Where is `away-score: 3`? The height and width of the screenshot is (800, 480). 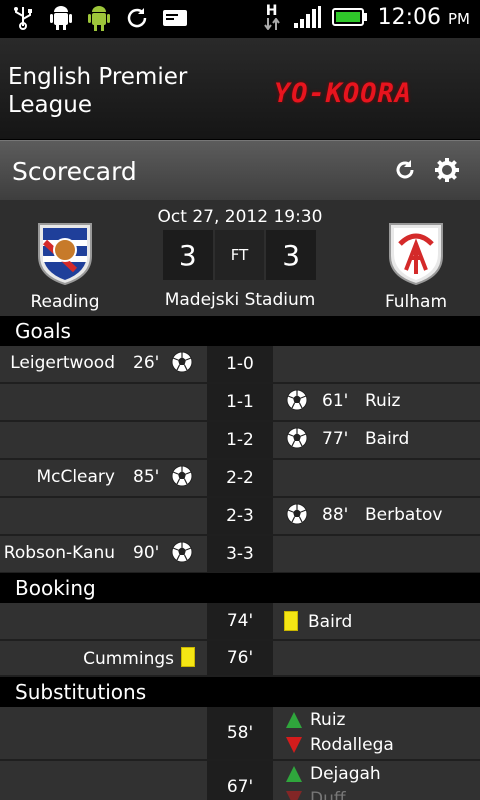
away-score: 3 is located at coordinates (291, 255).